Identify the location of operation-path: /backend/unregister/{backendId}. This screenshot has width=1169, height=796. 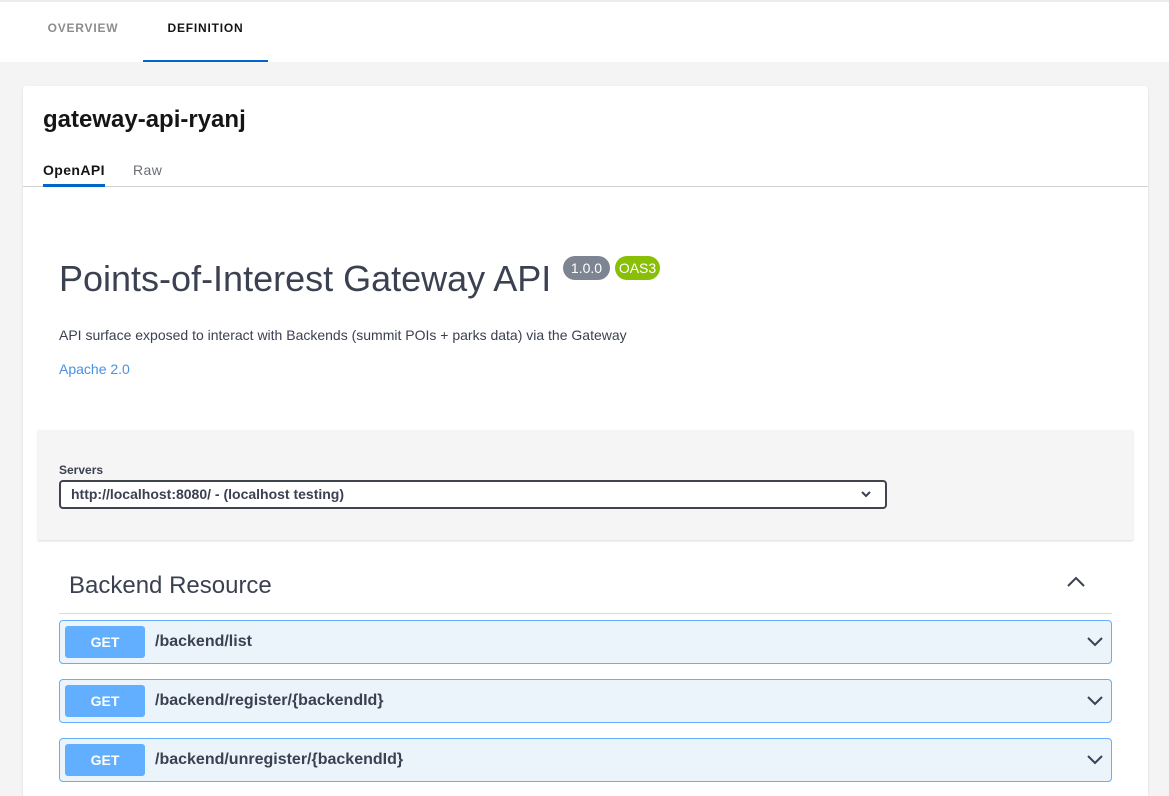
(279, 759).